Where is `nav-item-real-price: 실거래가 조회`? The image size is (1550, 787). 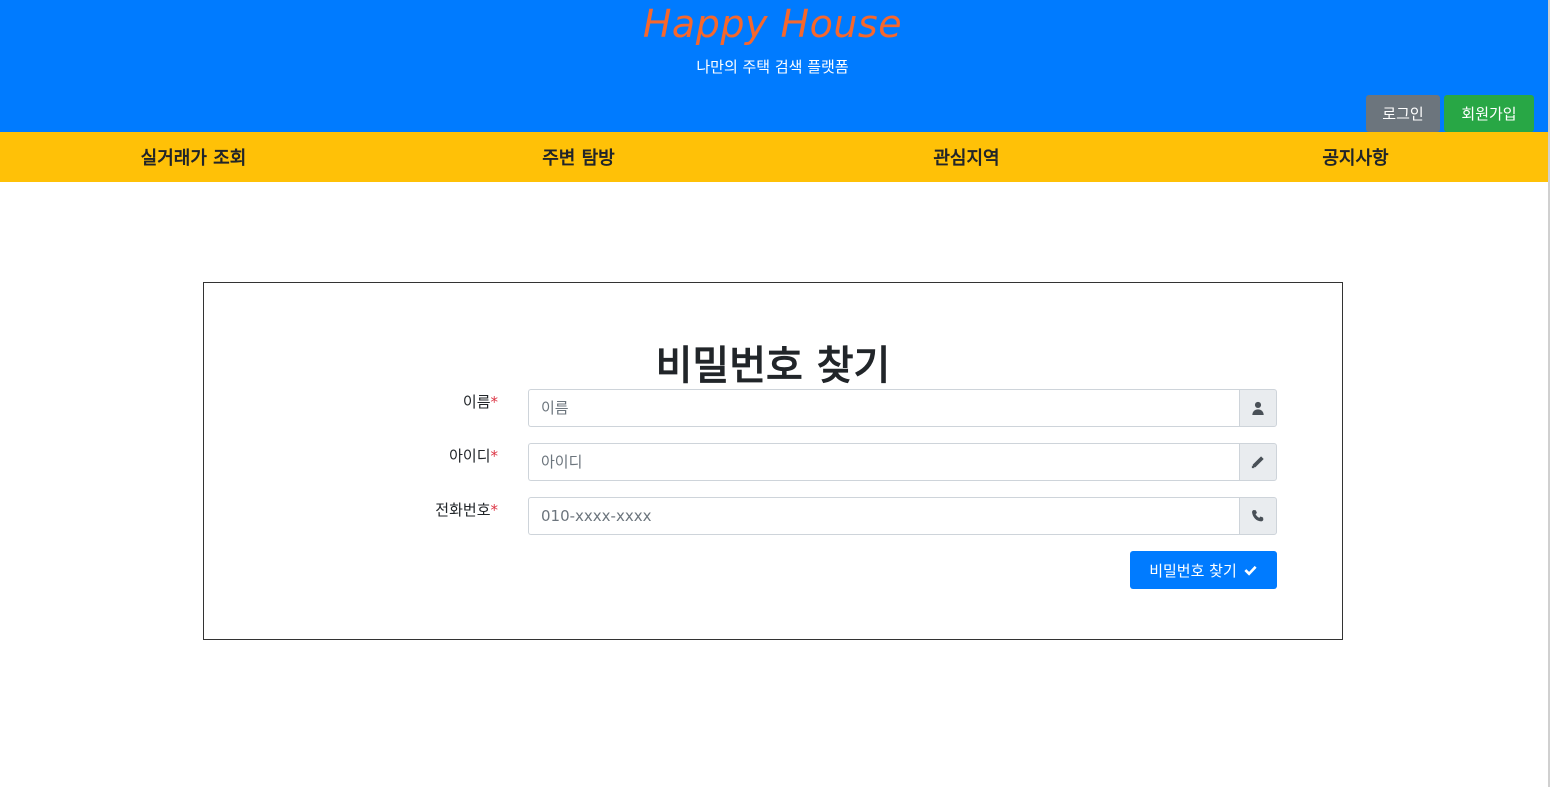 nav-item-real-price: 실거래가 조회 is located at coordinates (193, 157).